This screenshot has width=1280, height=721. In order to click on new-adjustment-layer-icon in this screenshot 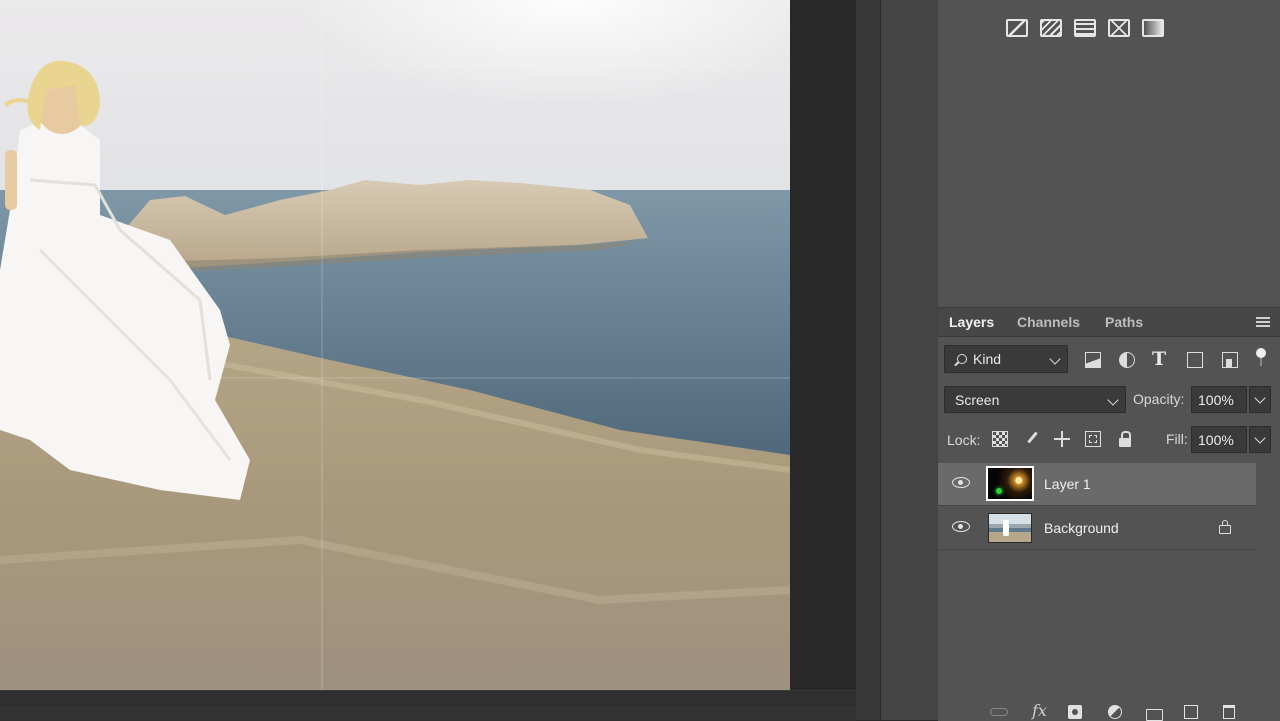, I will do `click(1115, 712)`.